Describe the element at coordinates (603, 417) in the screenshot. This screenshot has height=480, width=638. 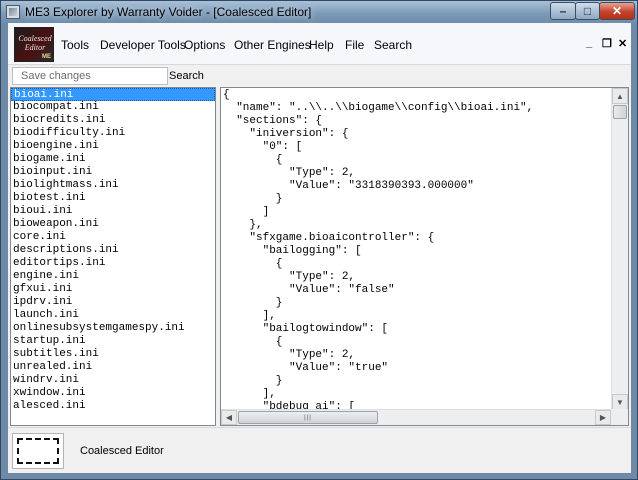
I see `scroll-right-button: ▶` at that location.